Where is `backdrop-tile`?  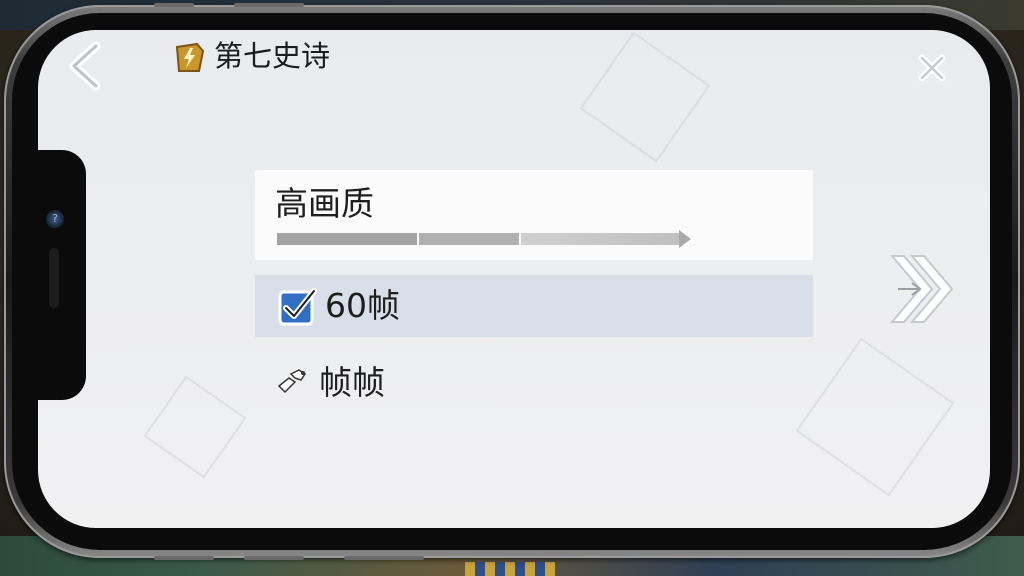
backdrop-tile is located at coordinates (510, 569).